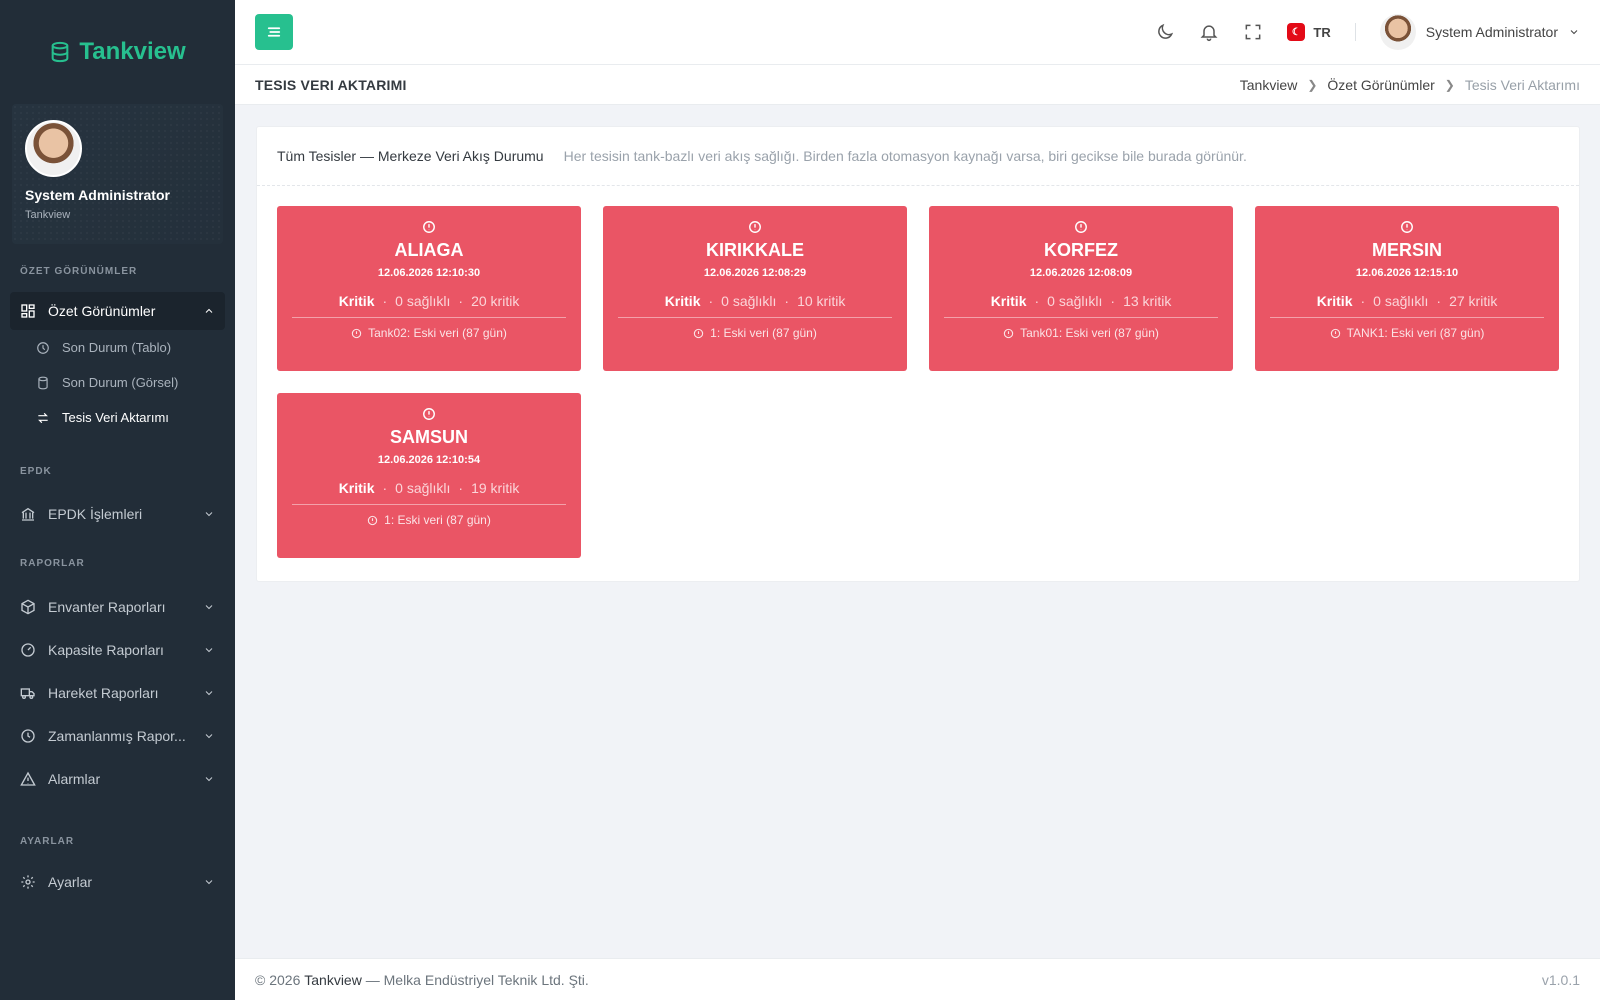 The width and height of the screenshot is (1600, 1000). I want to click on critical-count: 19 kritik, so click(495, 488).